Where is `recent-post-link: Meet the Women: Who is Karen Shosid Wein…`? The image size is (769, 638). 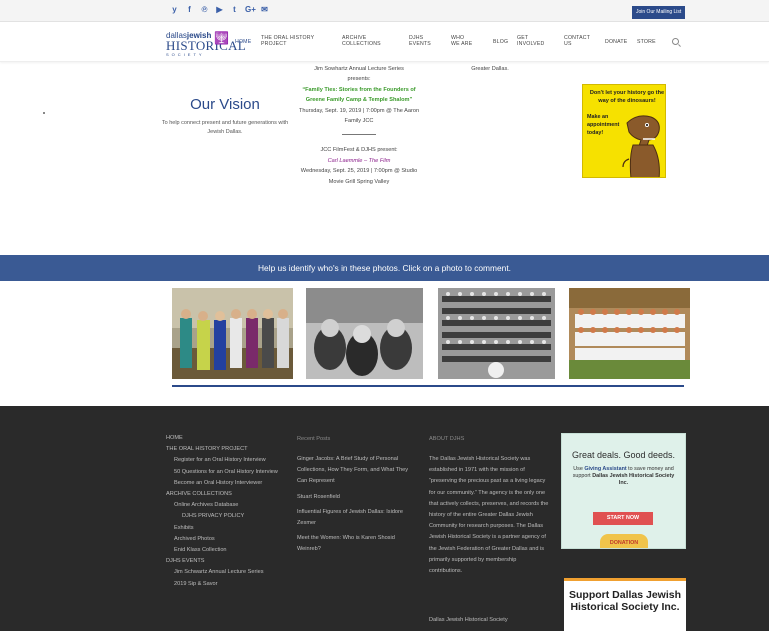 recent-post-link: Meet the Women: Who is Karen Shosid Wein… is located at coordinates (356, 544).